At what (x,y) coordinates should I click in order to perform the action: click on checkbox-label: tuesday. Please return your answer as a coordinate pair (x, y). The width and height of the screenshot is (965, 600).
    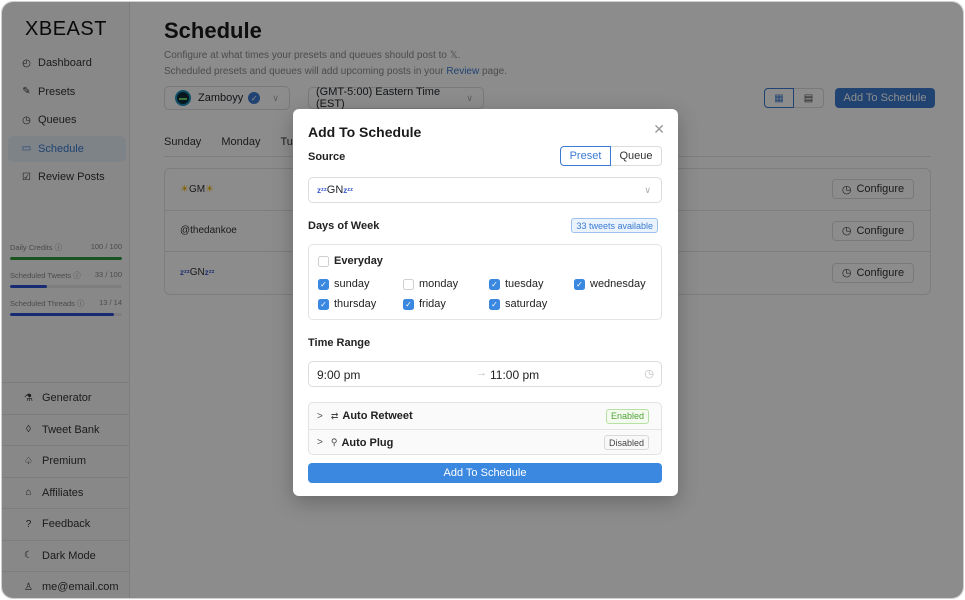
    Looking at the image, I should click on (524, 284).